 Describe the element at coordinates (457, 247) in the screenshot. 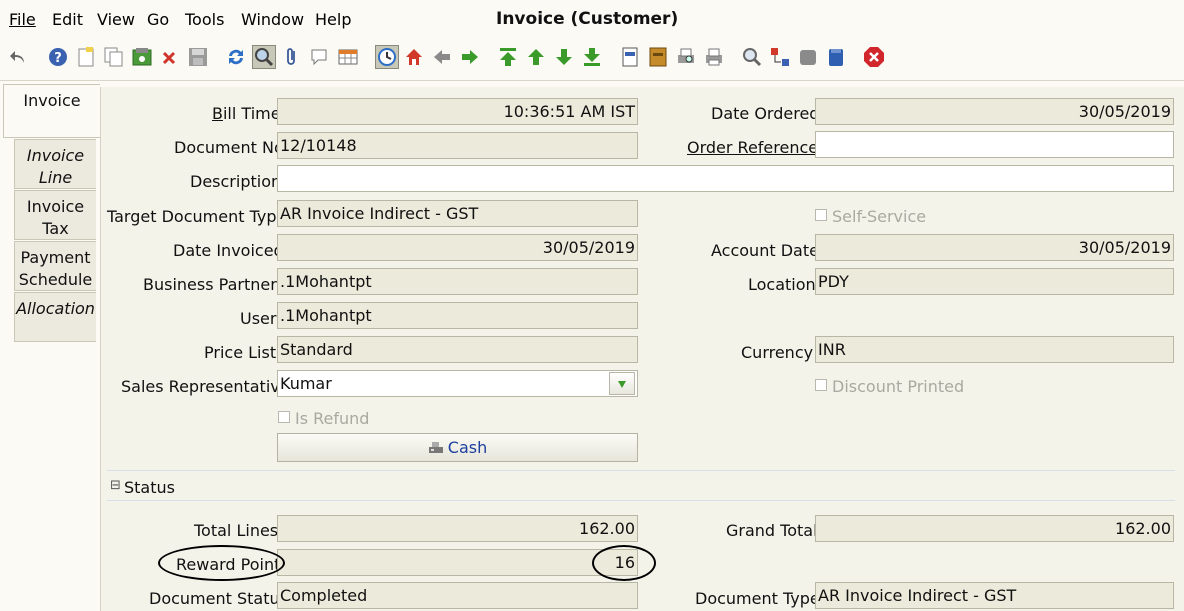

I see `date-invoiced-field: 30/05/2019` at that location.